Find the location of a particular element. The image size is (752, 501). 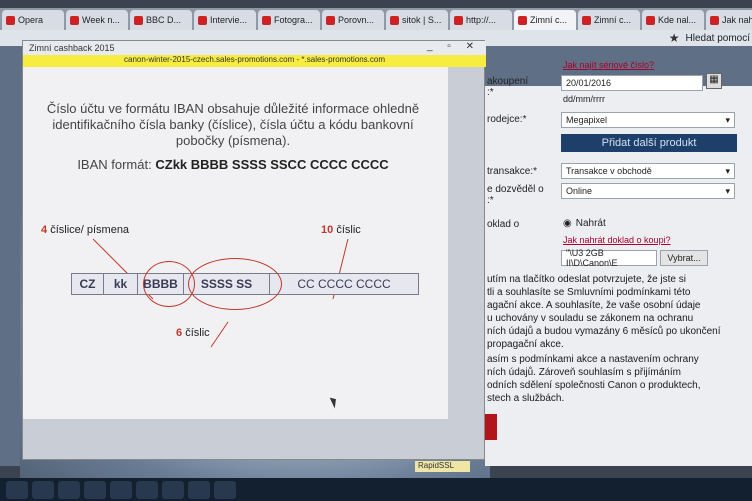

browser-tab: Opera is located at coordinates (33, 20).